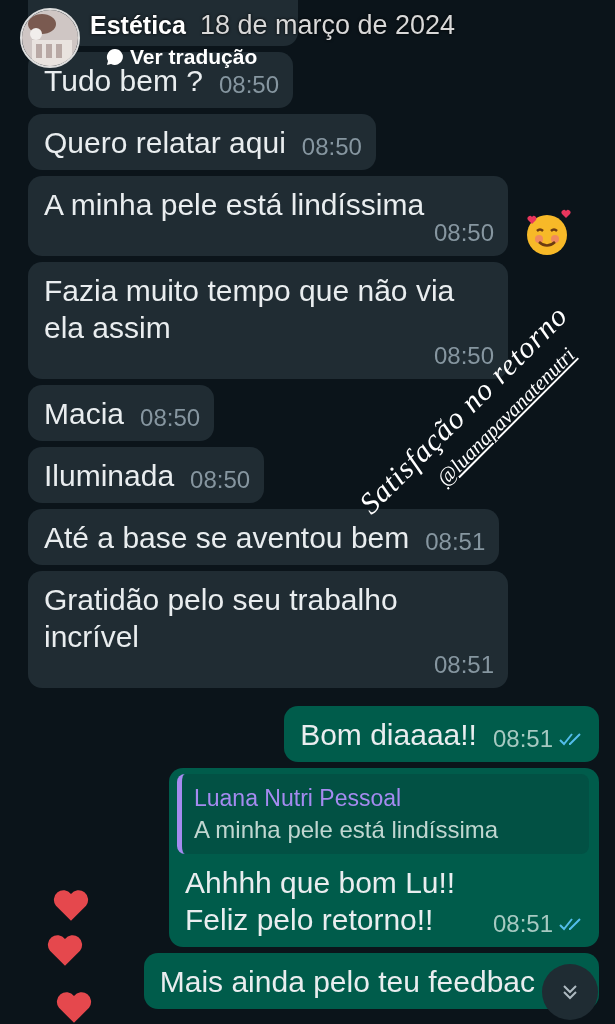 This screenshot has width=615, height=1024. What do you see at coordinates (347, 982) in the screenshot?
I see `message-text: Mais ainda pelo teu feedbac` at bounding box center [347, 982].